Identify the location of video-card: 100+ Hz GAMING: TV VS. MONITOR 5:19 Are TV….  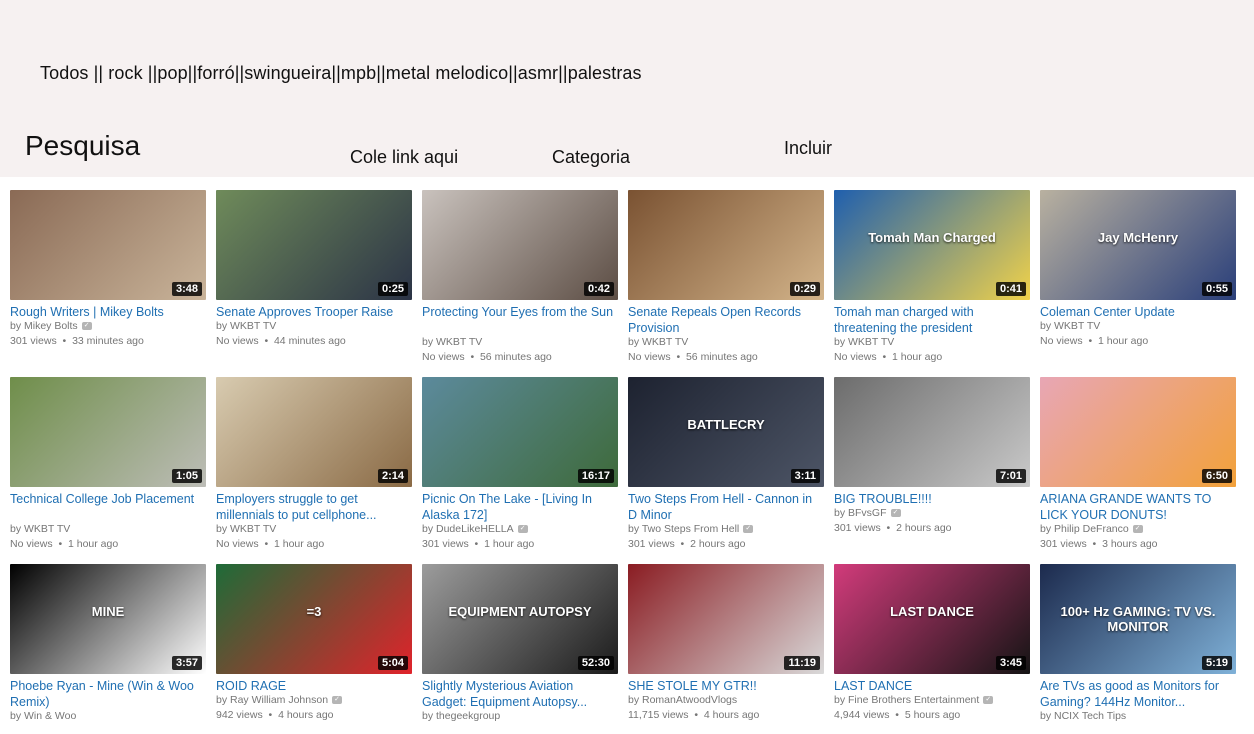
(1138, 649).